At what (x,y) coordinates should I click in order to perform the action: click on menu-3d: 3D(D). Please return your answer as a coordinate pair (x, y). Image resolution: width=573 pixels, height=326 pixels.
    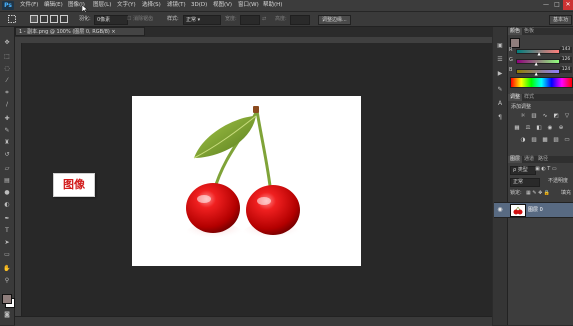
    Looking at the image, I should click on (199, 5).